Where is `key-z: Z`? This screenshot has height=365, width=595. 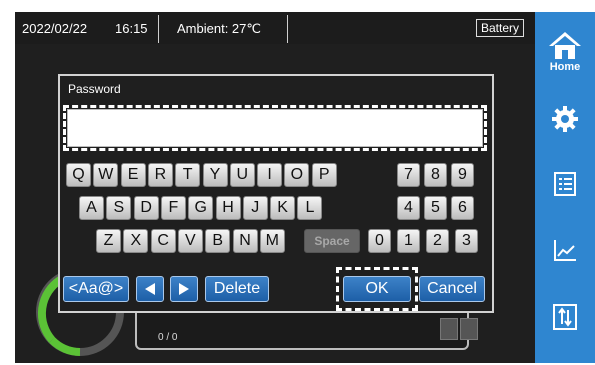
key-z: Z is located at coordinates (108, 241).